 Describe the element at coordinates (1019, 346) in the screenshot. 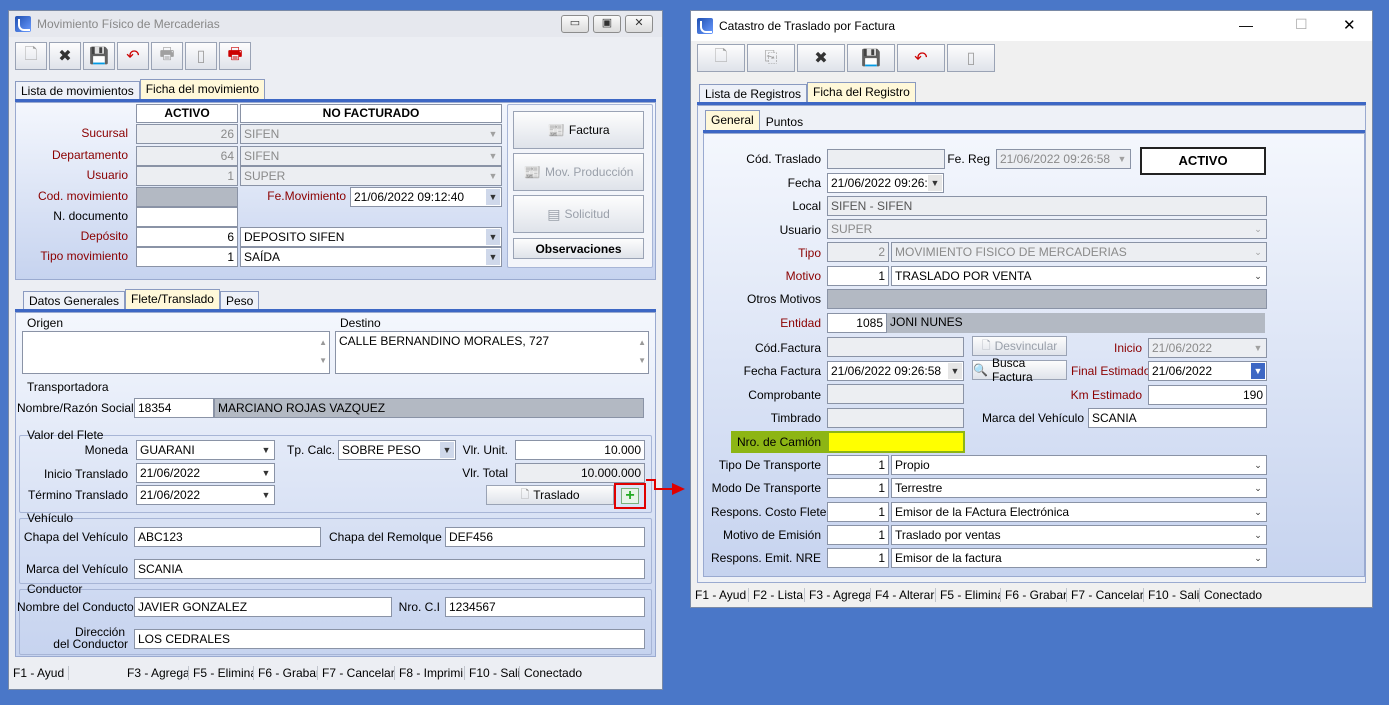

I see `desvincular-button: 🗋 Desvincular` at that location.